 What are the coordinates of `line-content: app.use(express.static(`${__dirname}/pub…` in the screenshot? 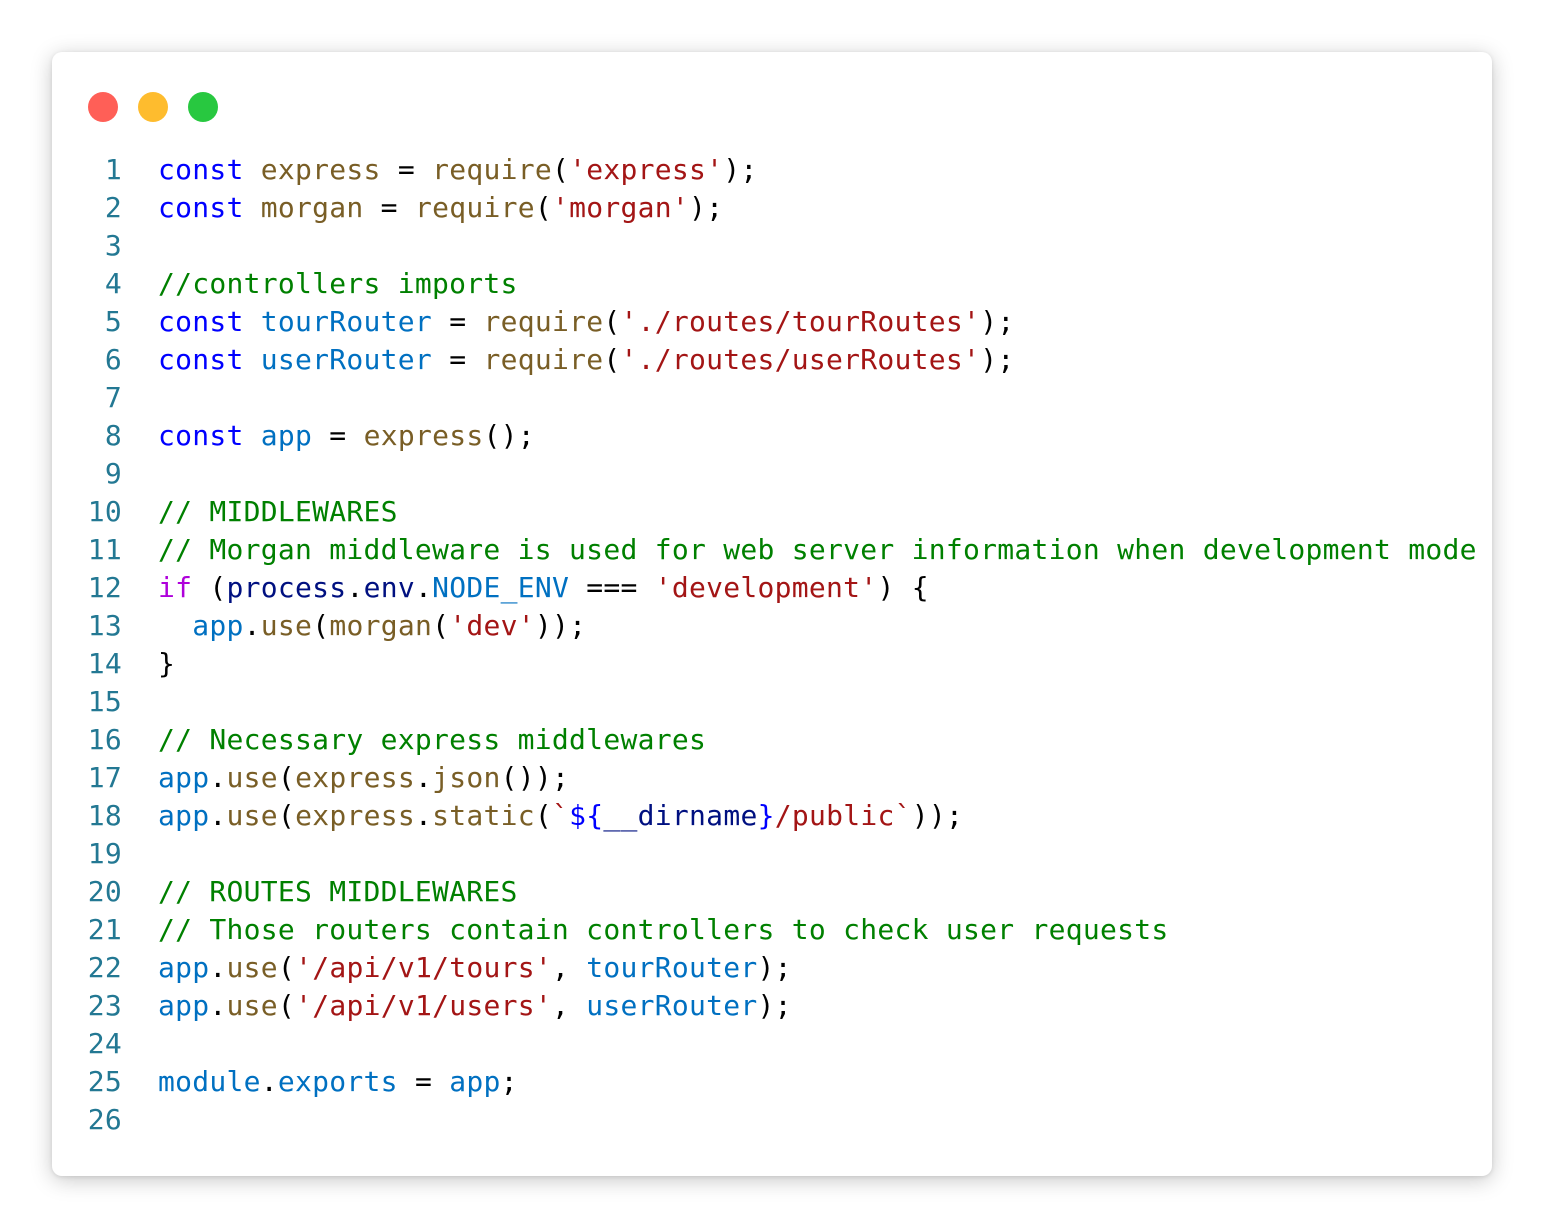 It's located at (560, 816).